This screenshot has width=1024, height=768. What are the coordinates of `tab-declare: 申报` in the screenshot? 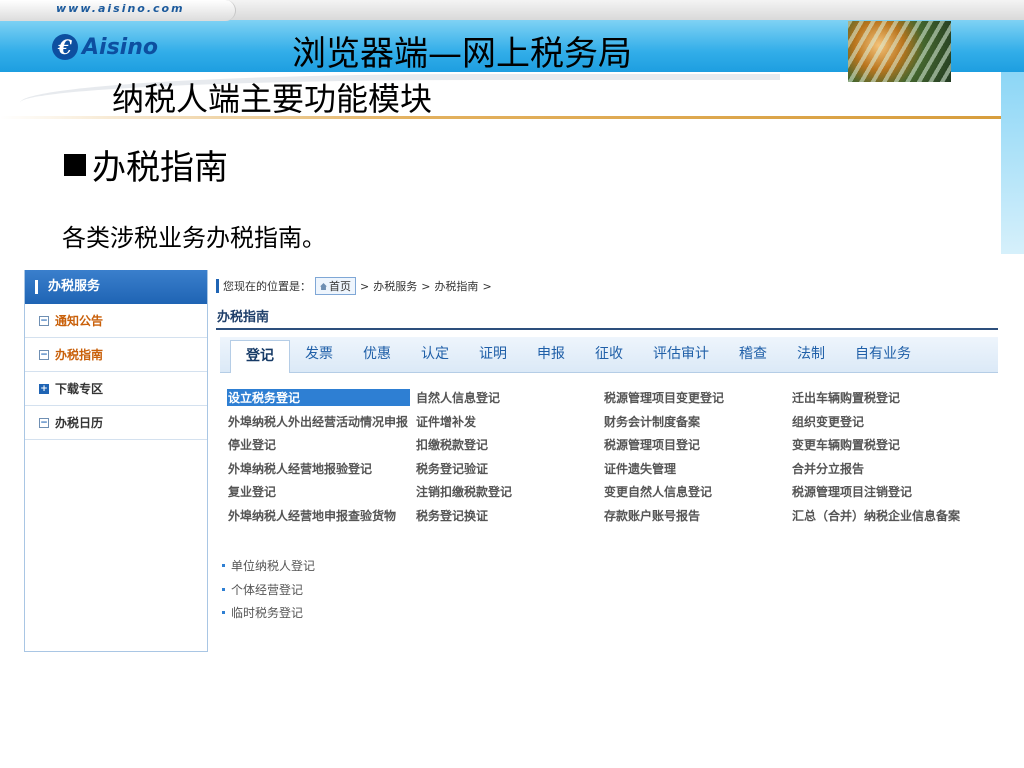 It's located at (551, 354).